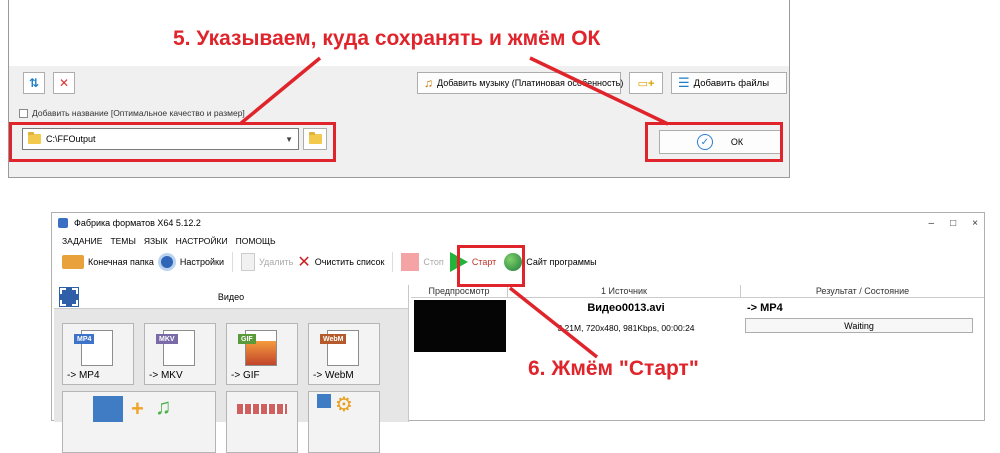  I want to click on minimize-button: –, so click(932, 223).